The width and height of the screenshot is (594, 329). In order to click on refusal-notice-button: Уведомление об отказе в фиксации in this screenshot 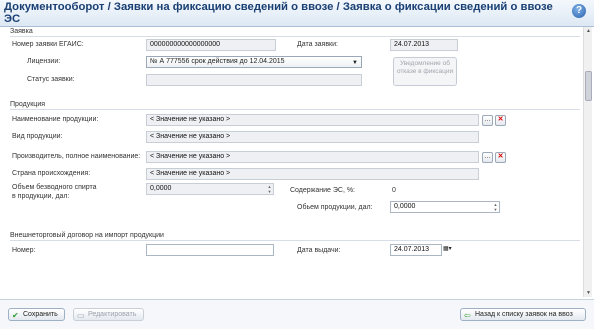, I will do `click(425, 71)`.